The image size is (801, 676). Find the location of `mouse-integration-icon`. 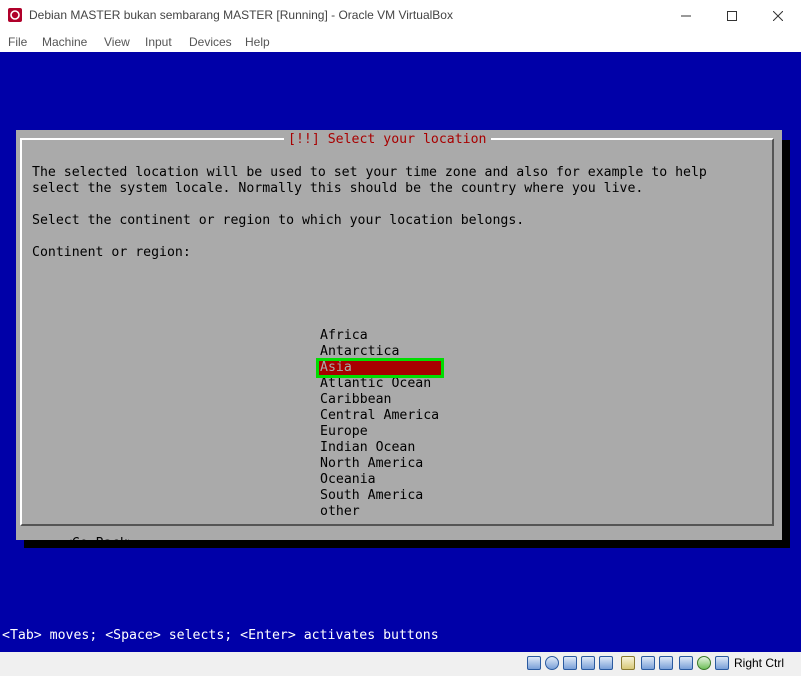

mouse-integration-icon is located at coordinates (704, 663).